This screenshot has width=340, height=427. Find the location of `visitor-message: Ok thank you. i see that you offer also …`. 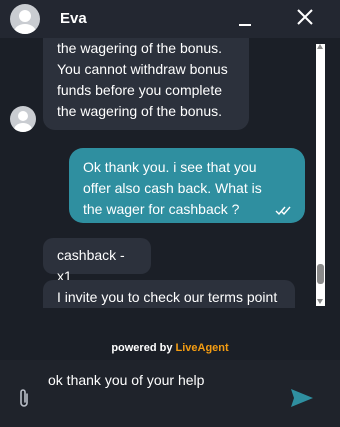

visitor-message: Ok thank you. i see that you offer also … is located at coordinates (187, 185).